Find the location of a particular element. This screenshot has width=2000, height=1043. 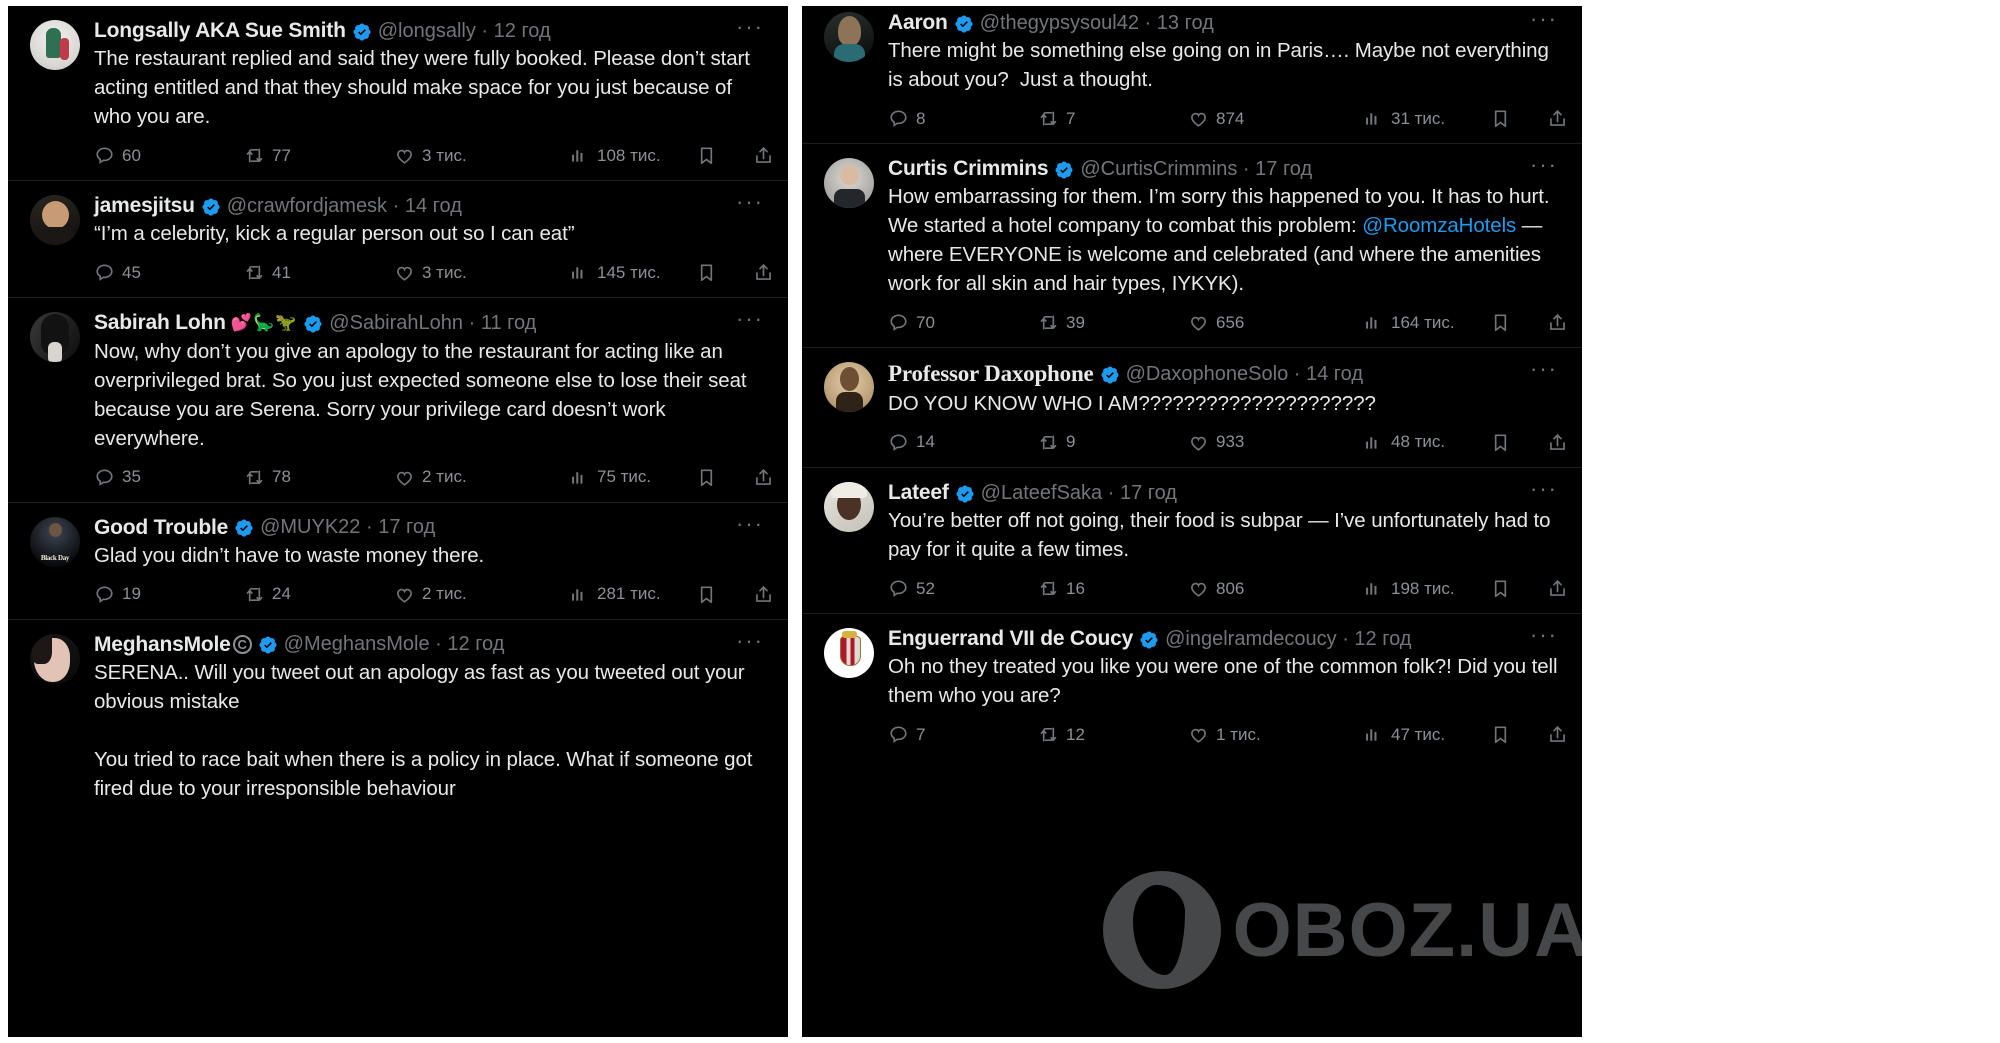

display-name: jamesjitsu is located at coordinates (144, 205).